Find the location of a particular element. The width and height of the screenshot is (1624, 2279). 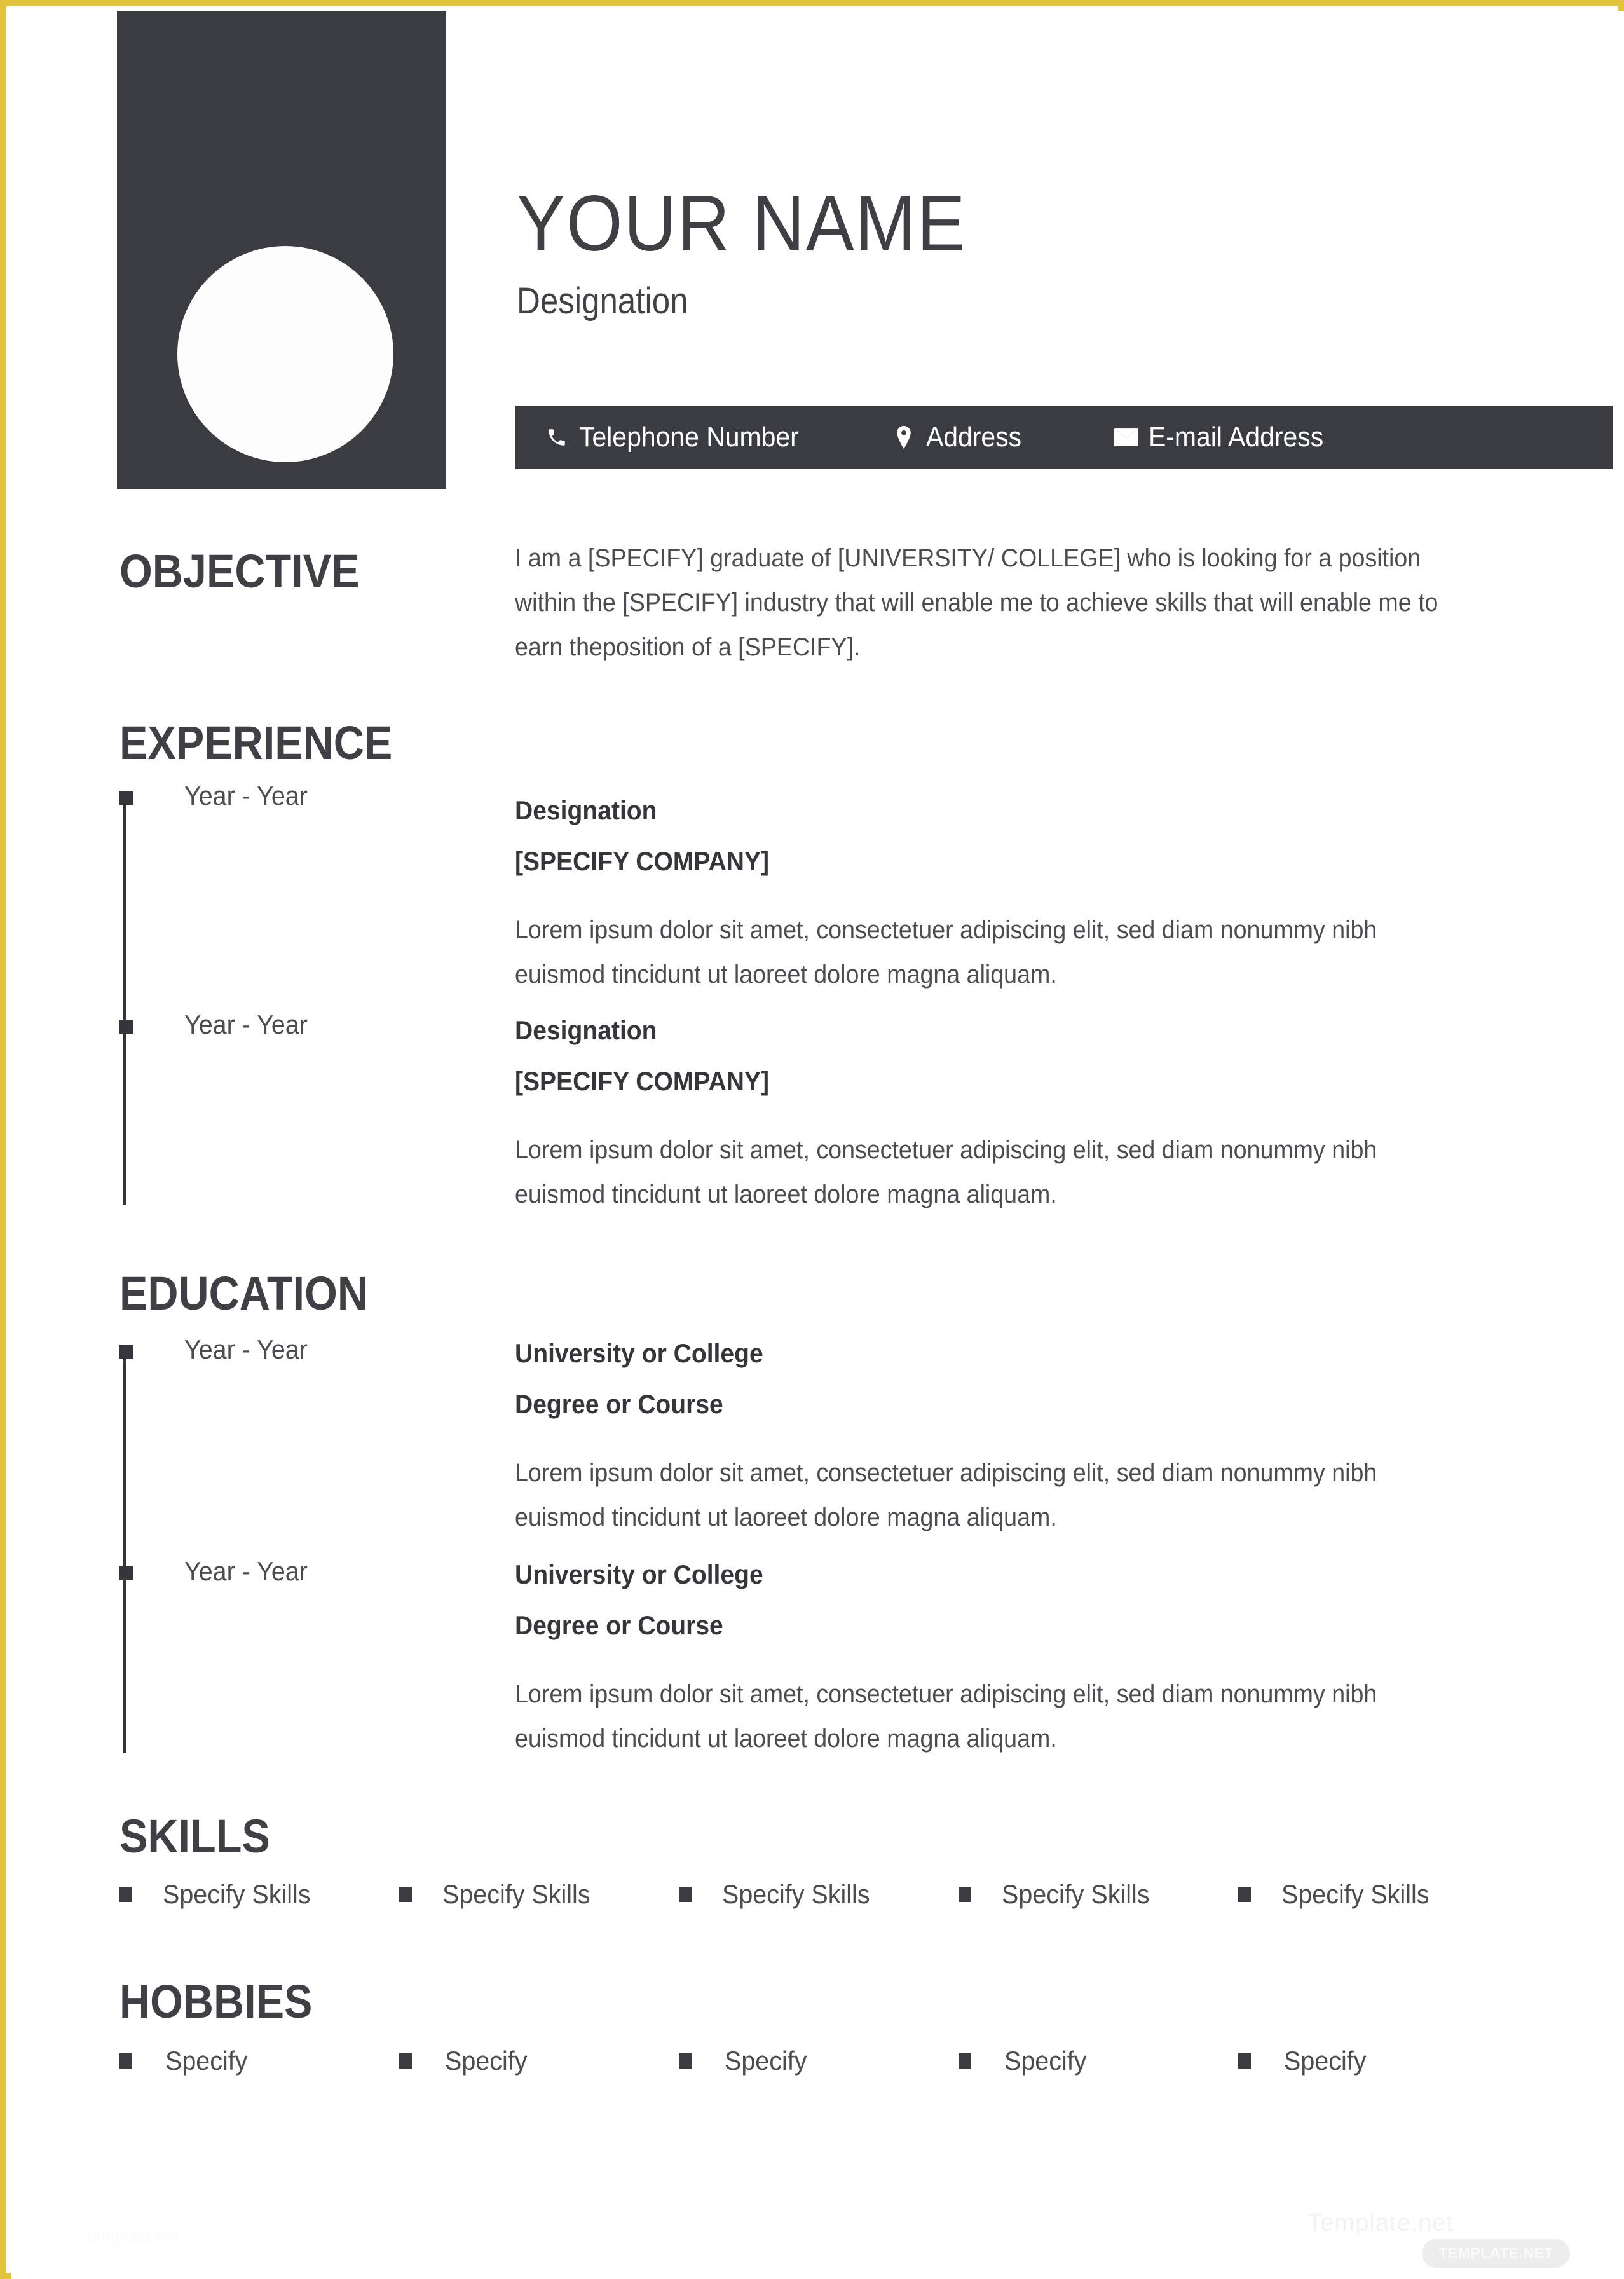

watermark-text: Template.net is located at coordinates (1381, 2223).